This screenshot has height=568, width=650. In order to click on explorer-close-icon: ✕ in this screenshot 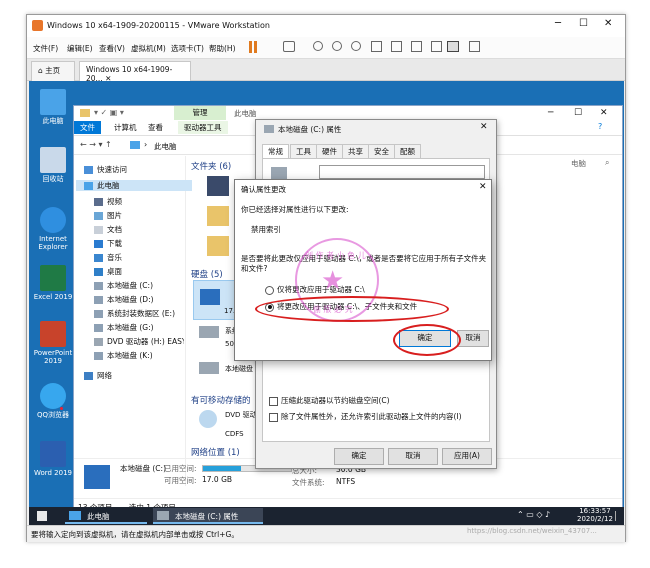, I will do `click(604, 113)`.